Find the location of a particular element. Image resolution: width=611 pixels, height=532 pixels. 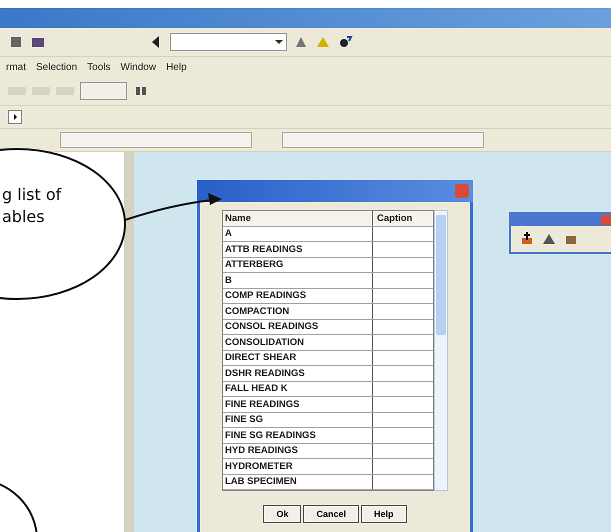

menu-item: Help is located at coordinates (176, 67).